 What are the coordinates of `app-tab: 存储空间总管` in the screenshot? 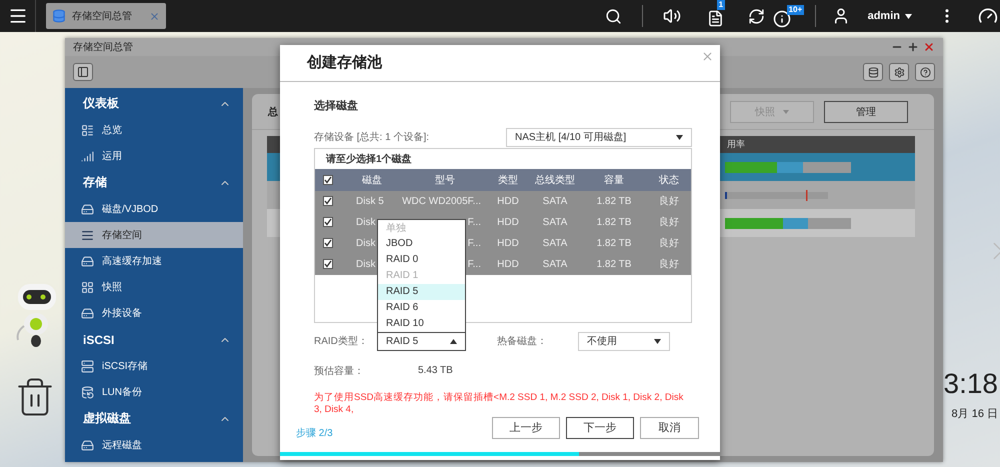 It's located at (106, 16).